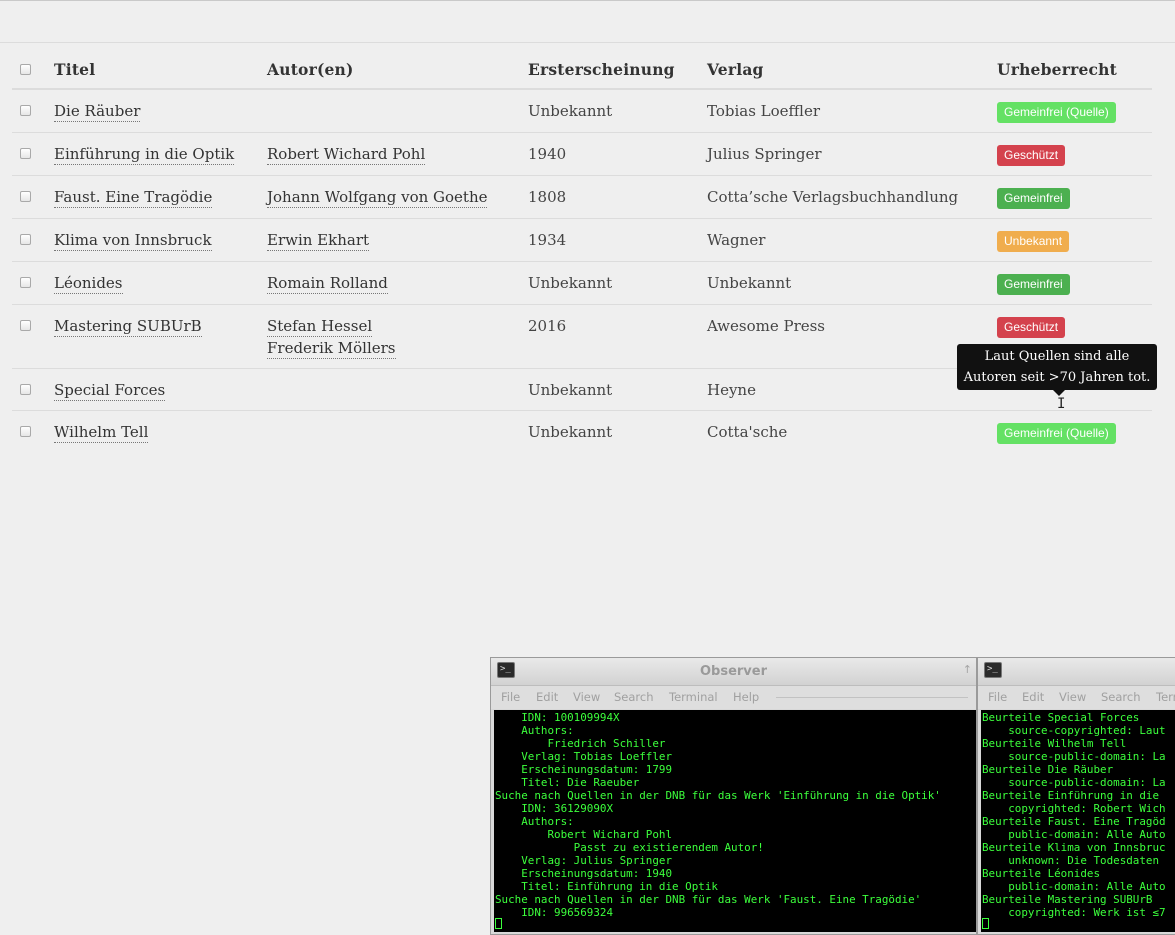  What do you see at coordinates (967, 669) in the screenshot?
I see `scroll-up-icon: ↑` at bounding box center [967, 669].